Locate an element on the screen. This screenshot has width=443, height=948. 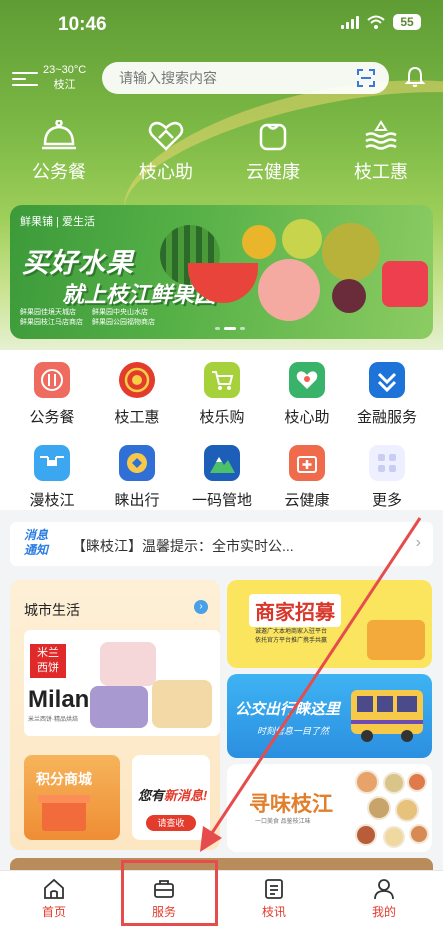
tab-label: 首页 is located at coordinates (53, 912).